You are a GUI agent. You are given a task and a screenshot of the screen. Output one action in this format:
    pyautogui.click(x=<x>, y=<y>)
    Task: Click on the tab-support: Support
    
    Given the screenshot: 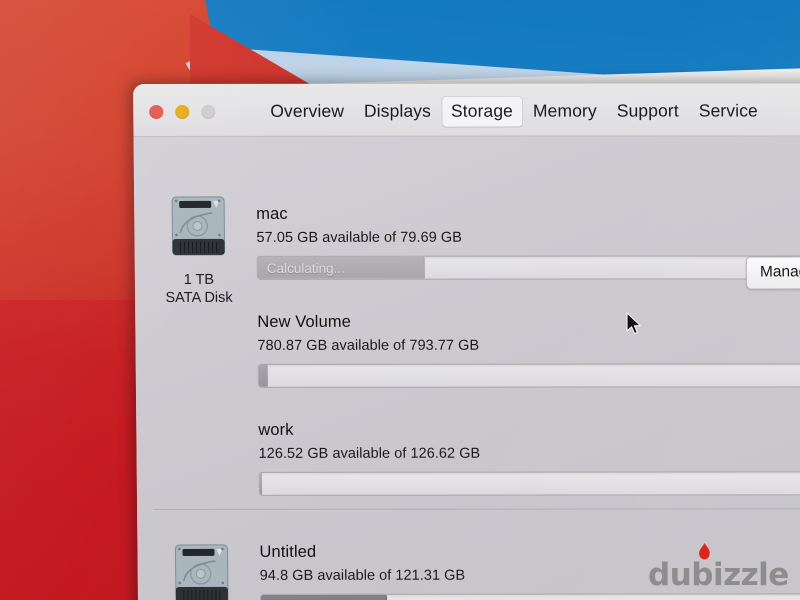 What is the action you would take?
    pyautogui.click(x=648, y=112)
    